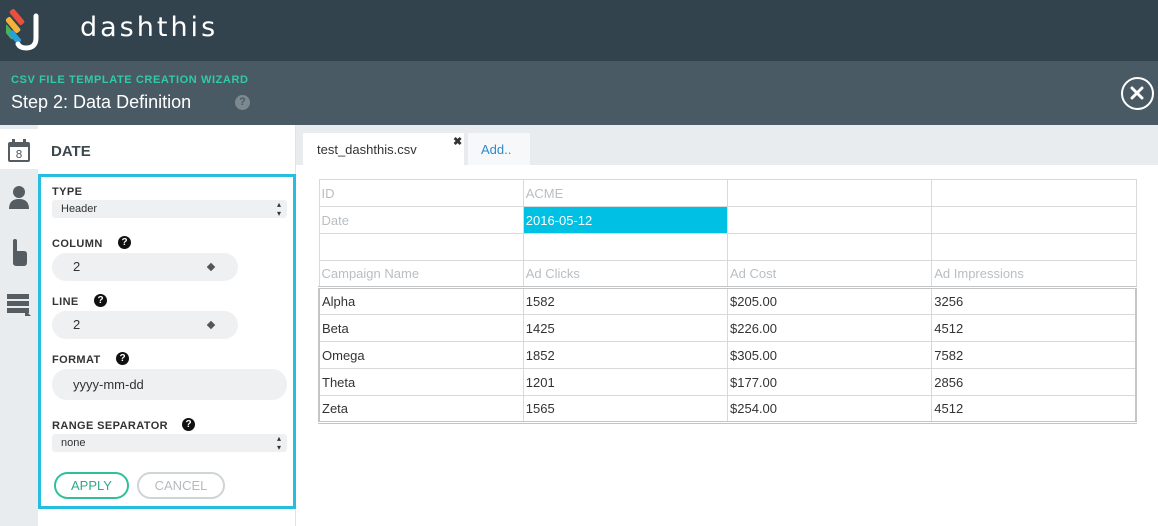 Image resolution: width=1158 pixels, height=526 pixels. Describe the element at coordinates (130, 80) in the screenshot. I see `wizard-kicker: CSV FILE TEMPLATE CREATION WIZARD` at that location.